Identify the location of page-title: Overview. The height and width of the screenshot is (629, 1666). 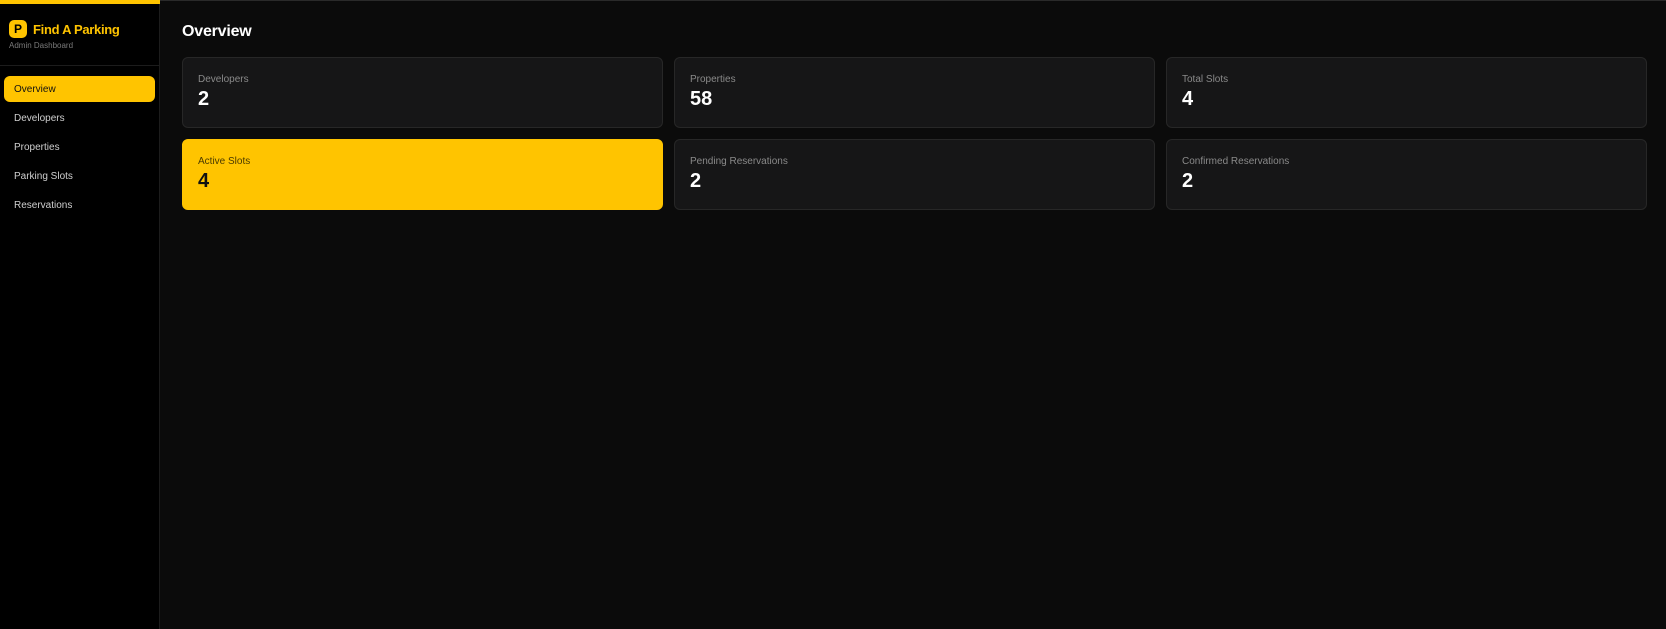
(217, 31).